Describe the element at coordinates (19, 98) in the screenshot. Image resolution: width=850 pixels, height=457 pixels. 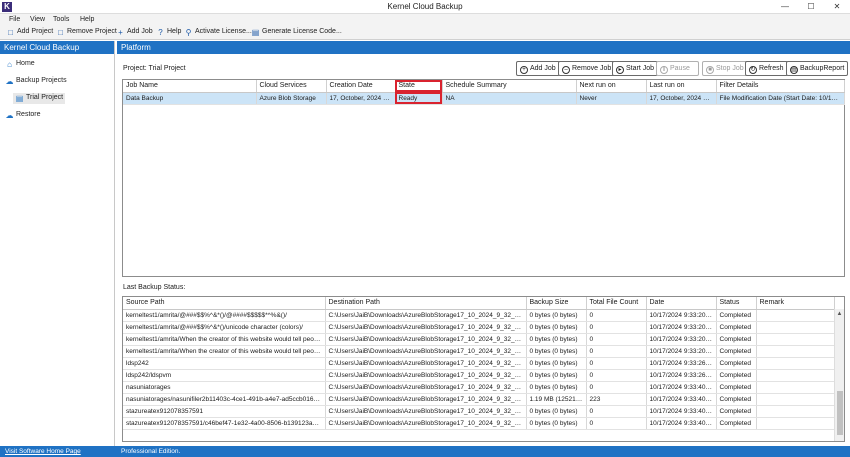
I see `project-icon: ▤` at that location.